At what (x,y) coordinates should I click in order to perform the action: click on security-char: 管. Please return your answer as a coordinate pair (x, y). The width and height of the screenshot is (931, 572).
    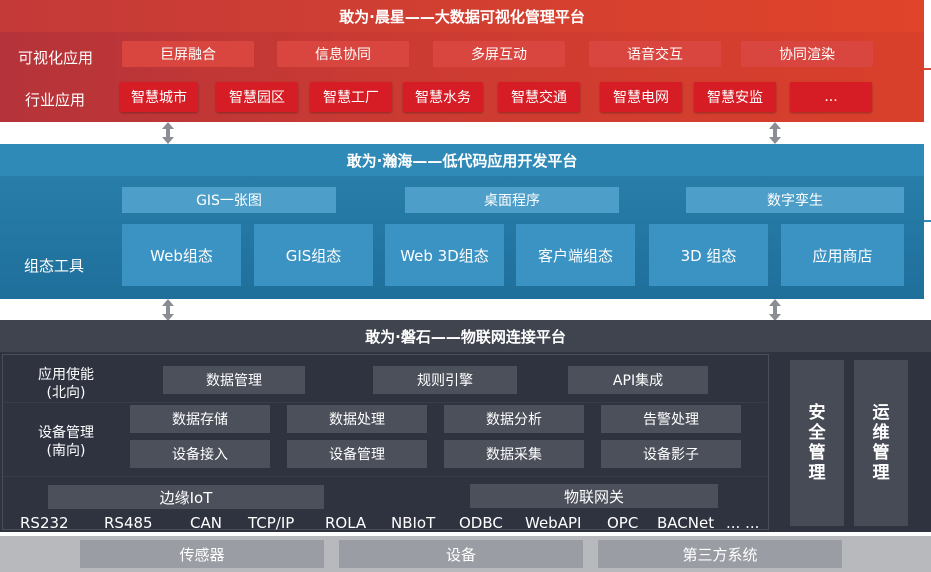
    Looking at the image, I should click on (817, 453).